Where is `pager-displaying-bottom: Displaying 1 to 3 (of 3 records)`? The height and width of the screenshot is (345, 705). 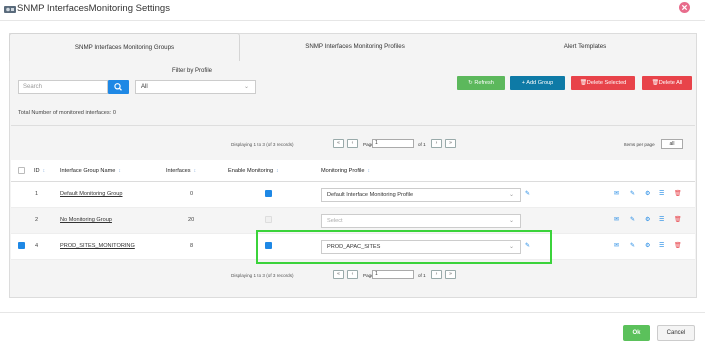
pager-displaying-bottom: Displaying 1 to 3 (of 3 records) is located at coordinates (262, 275).